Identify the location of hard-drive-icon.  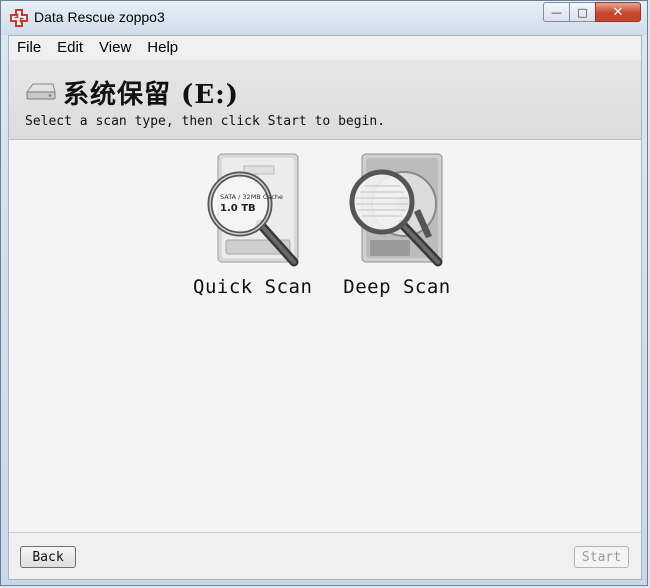
(41, 91).